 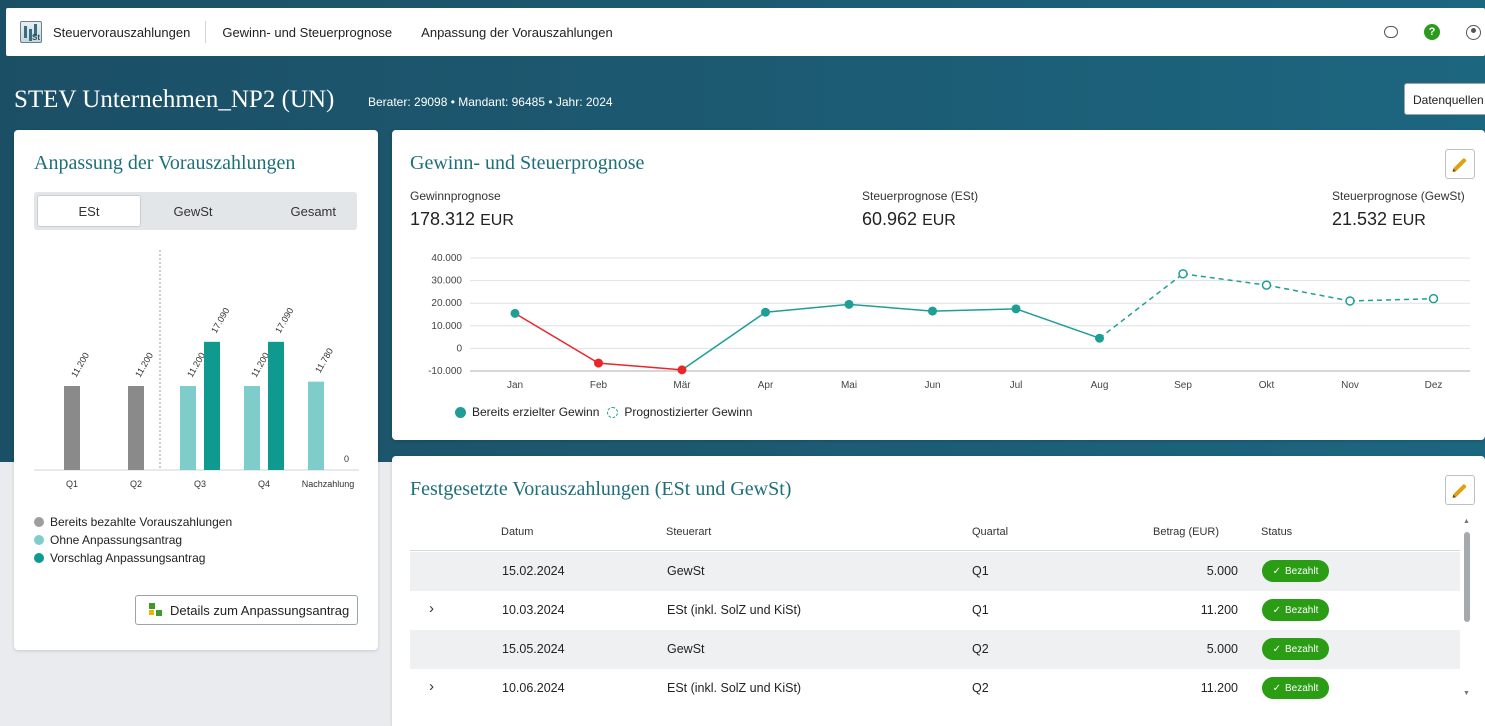 What do you see at coordinates (121, 32) in the screenshot?
I see `nav-link-steuervorauszahlungen: Steuervorauszahlungen` at bounding box center [121, 32].